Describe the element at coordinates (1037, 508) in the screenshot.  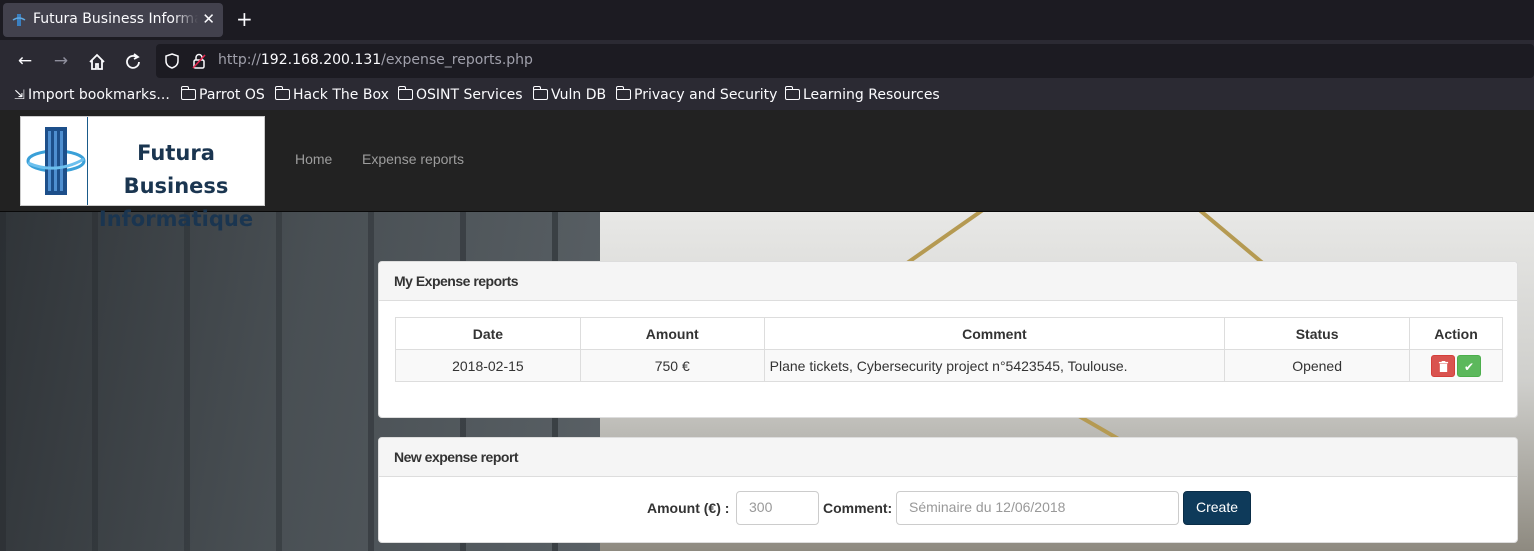
I see `comment-input: Séminaire du 12/06/2018` at that location.